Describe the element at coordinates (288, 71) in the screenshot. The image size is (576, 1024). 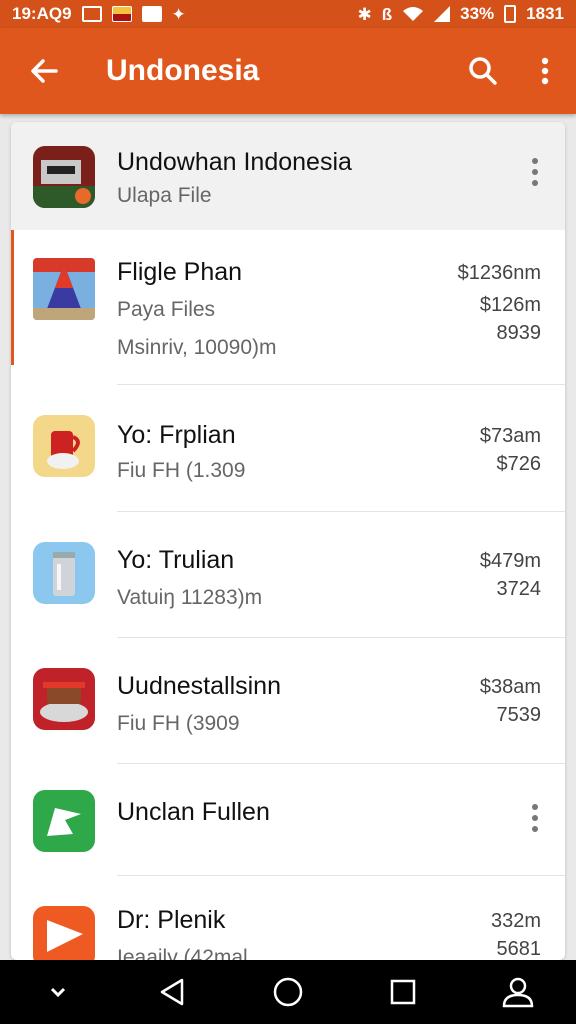
I see `app-bar: Undonesia` at that location.